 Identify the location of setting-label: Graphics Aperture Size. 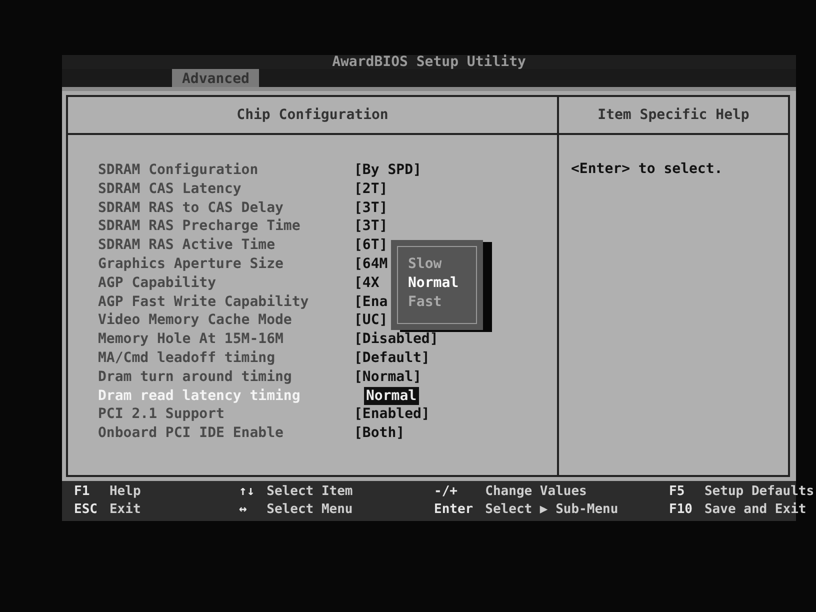
(226, 264).